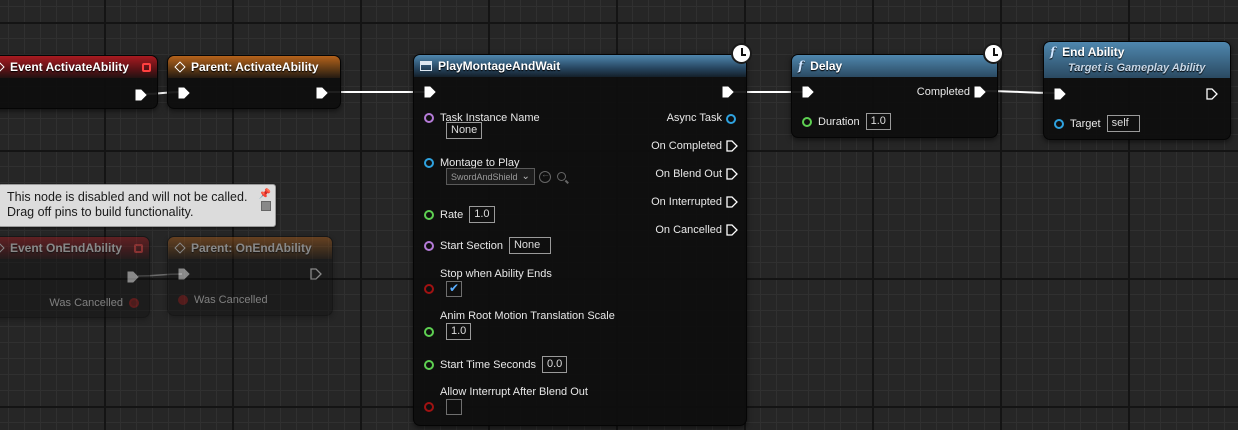  What do you see at coordinates (452, 214) in the screenshot?
I see `pin-label: Rate` at bounding box center [452, 214].